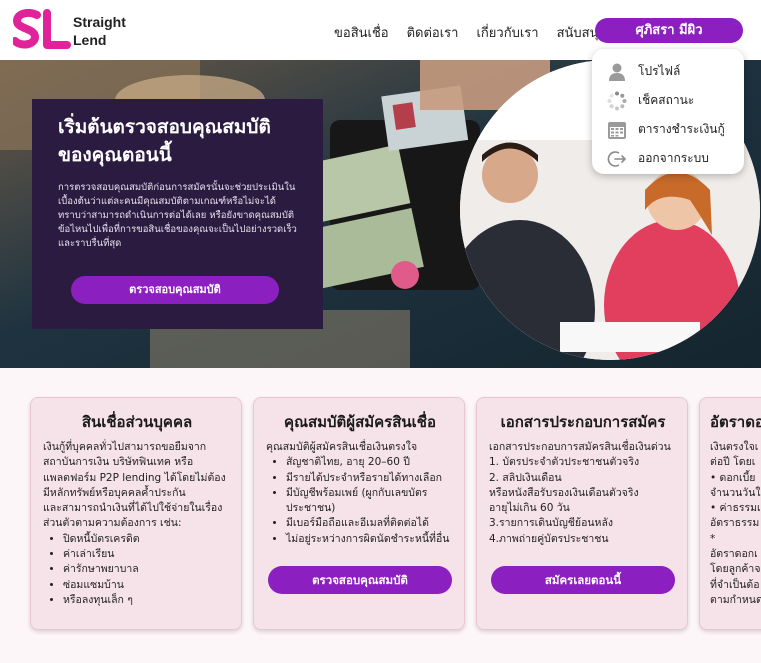  I want to click on list-item: ค่ารักษาพยาบาล, so click(147, 569).